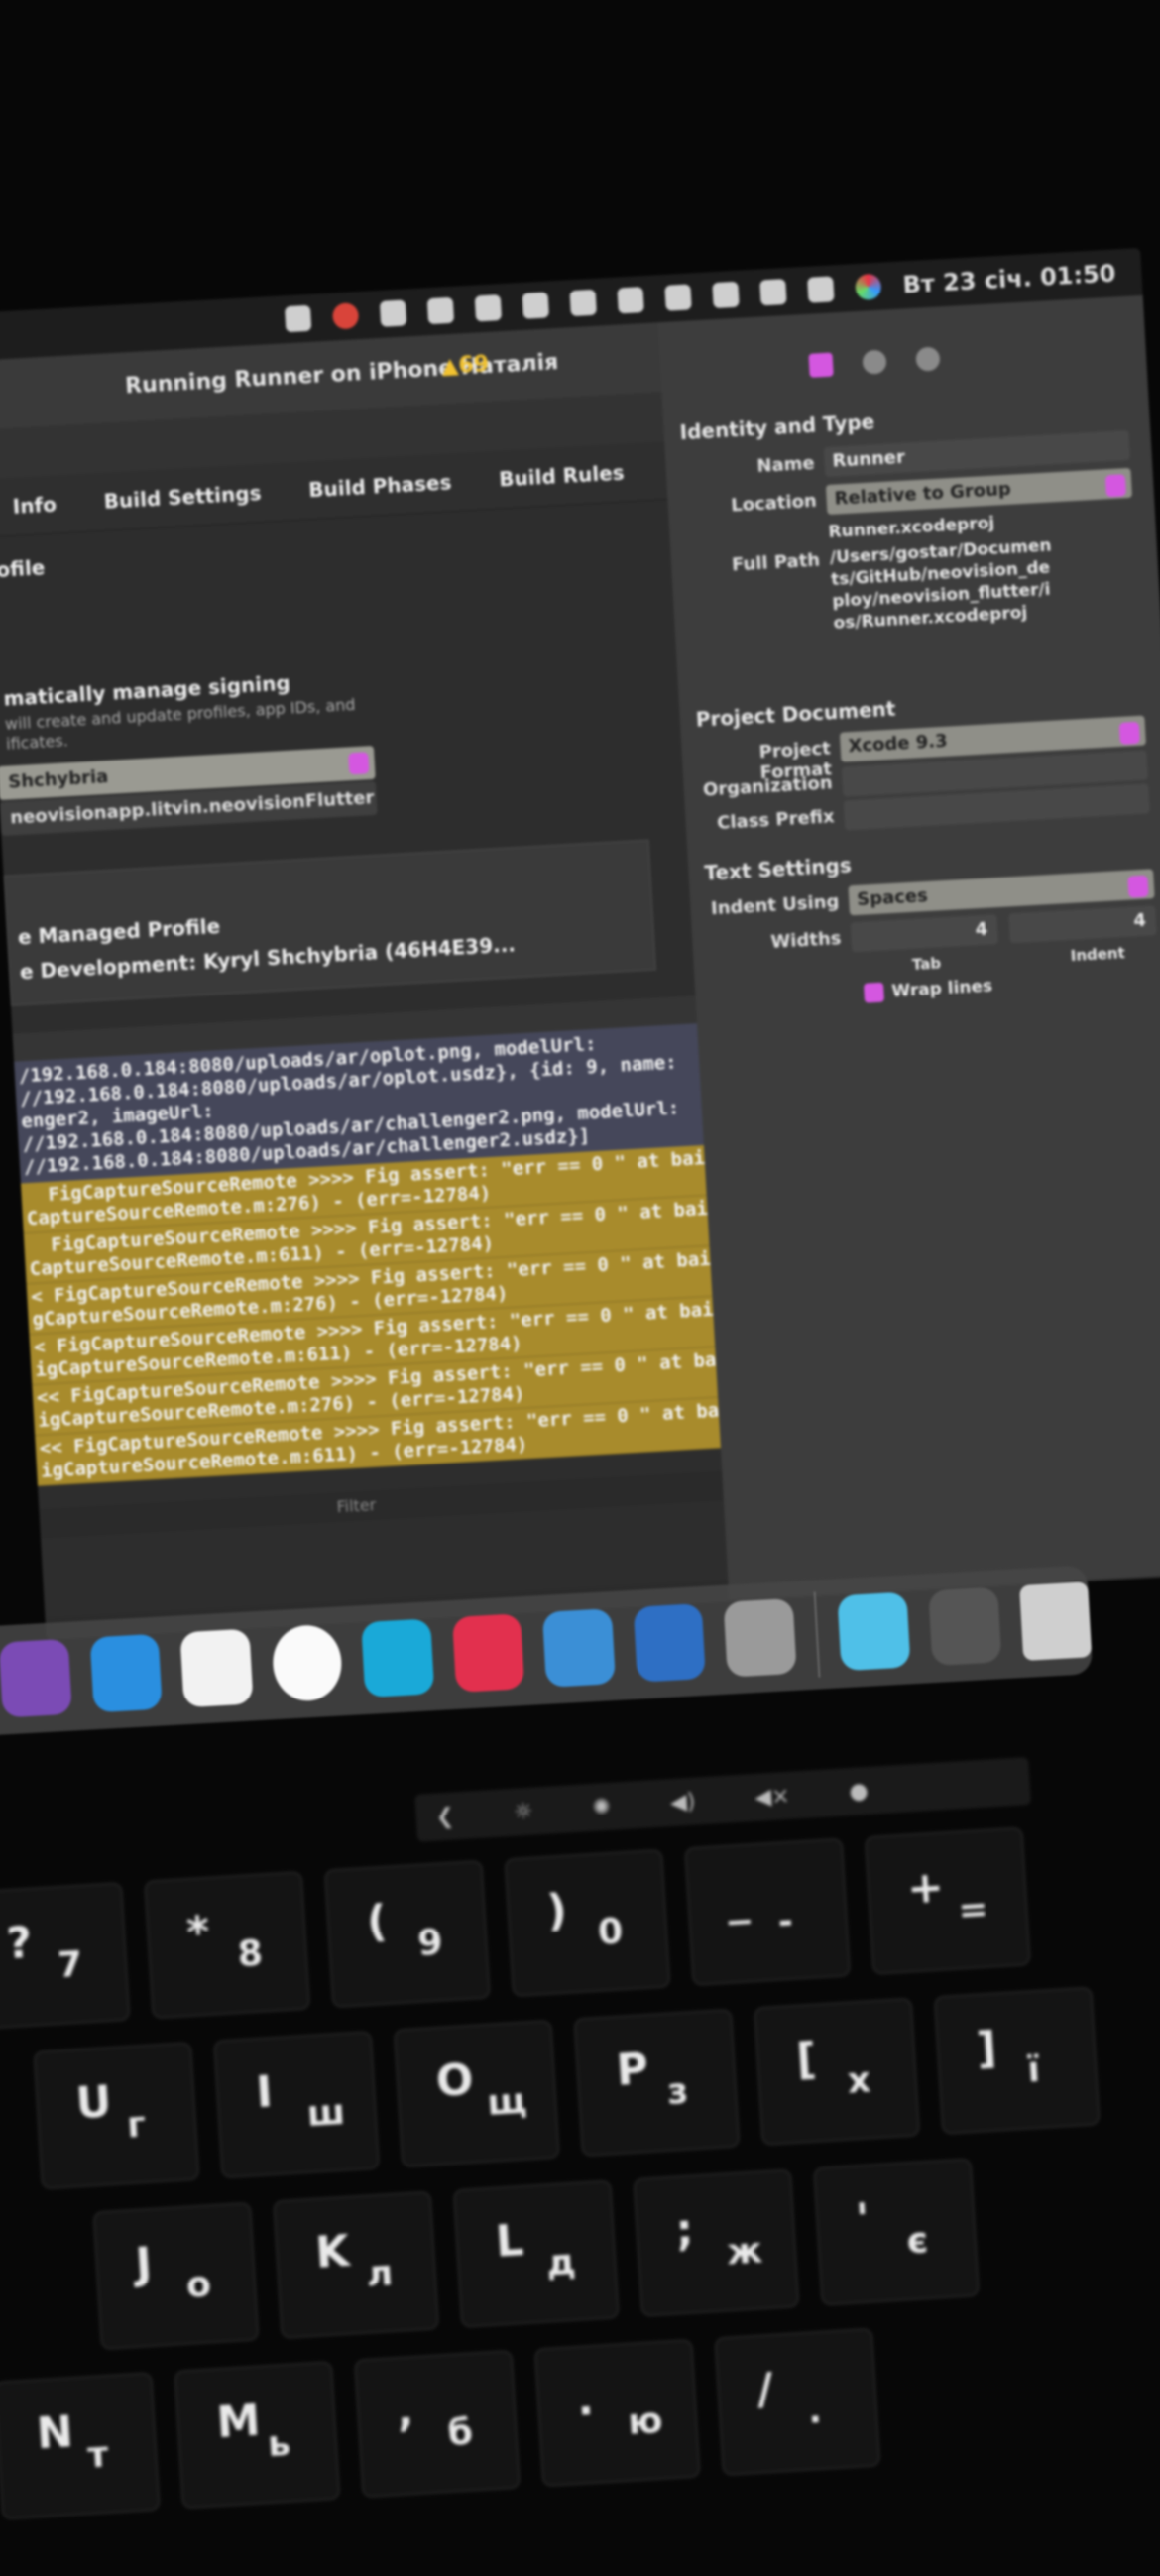 The height and width of the screenshot is (2576, 1160). What do you see at coordinates (602, 1807) in the screenshot?
I see `brightness-up-icon: ✺` at bounding box center [602, 1807].